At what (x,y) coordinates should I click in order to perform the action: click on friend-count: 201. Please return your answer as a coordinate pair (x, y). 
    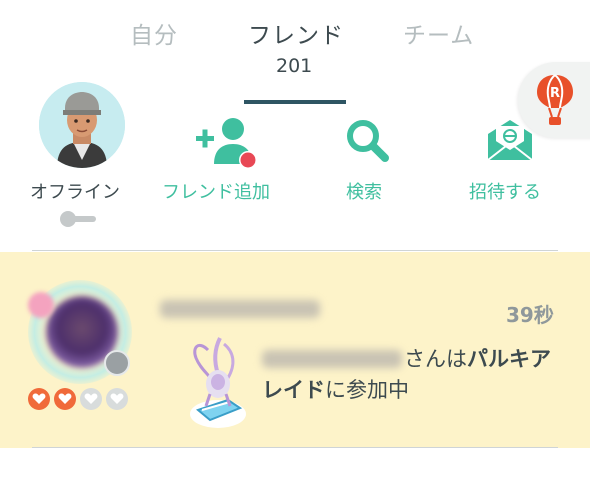
    Looking at the image, I should click on (294, 66).